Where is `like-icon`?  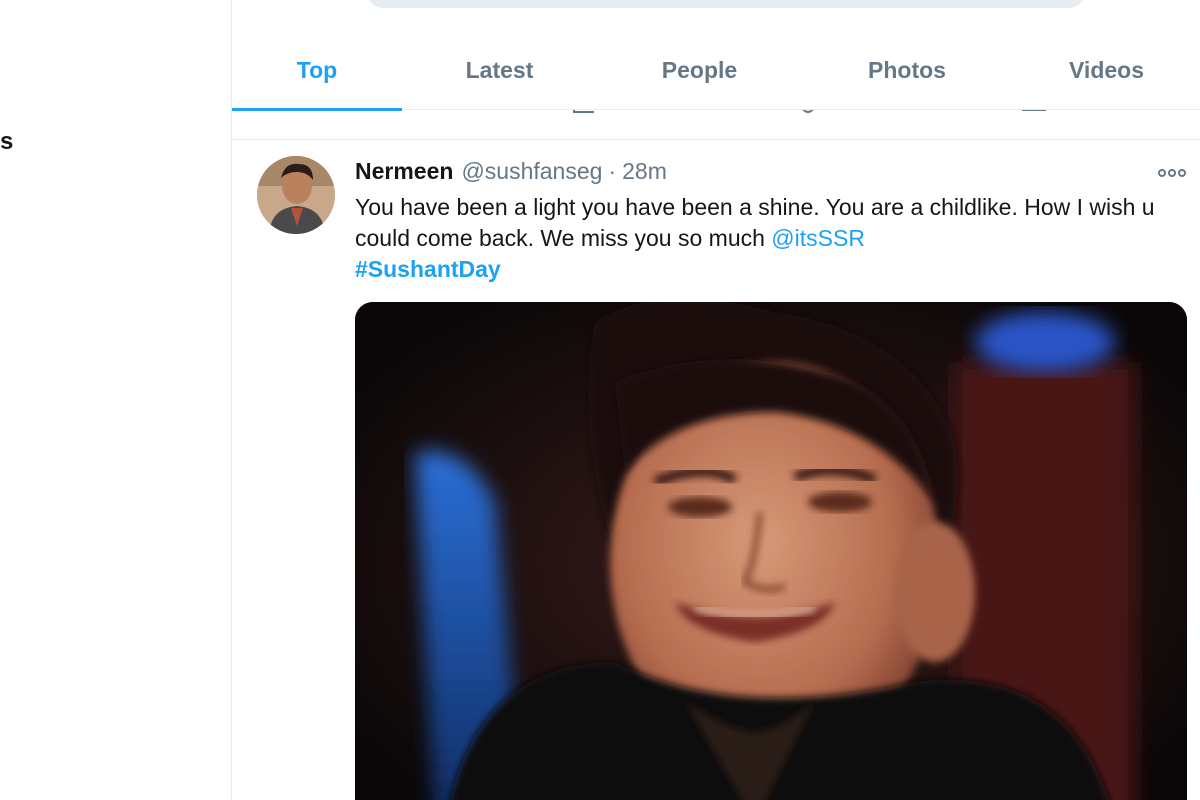 like-icon is located at coordinates (843, 115).